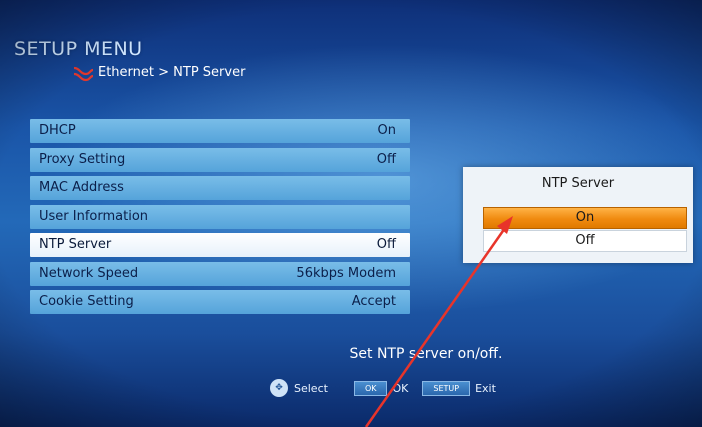  What do you see at coordinates (220, 131) in the screenshot?
I see `menu-item-dhcp: DHCP On` at bounding box center [220, 131].